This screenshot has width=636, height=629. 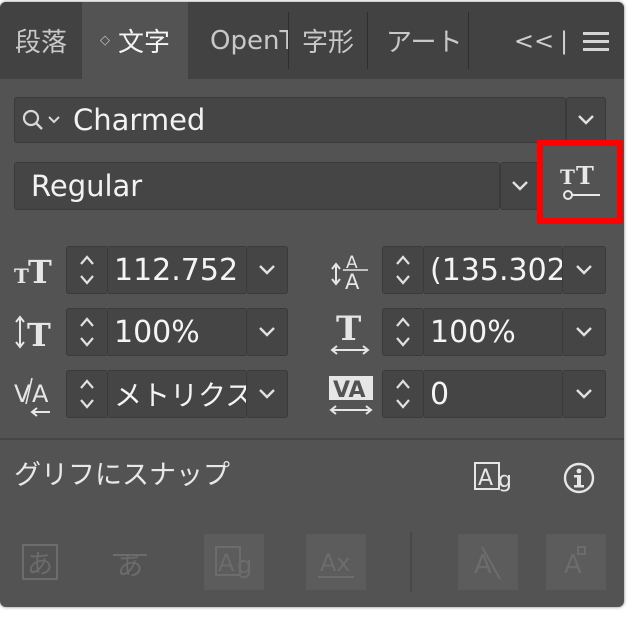 I want to click on angular-guides-icon: A, so click(x=487, y=563).